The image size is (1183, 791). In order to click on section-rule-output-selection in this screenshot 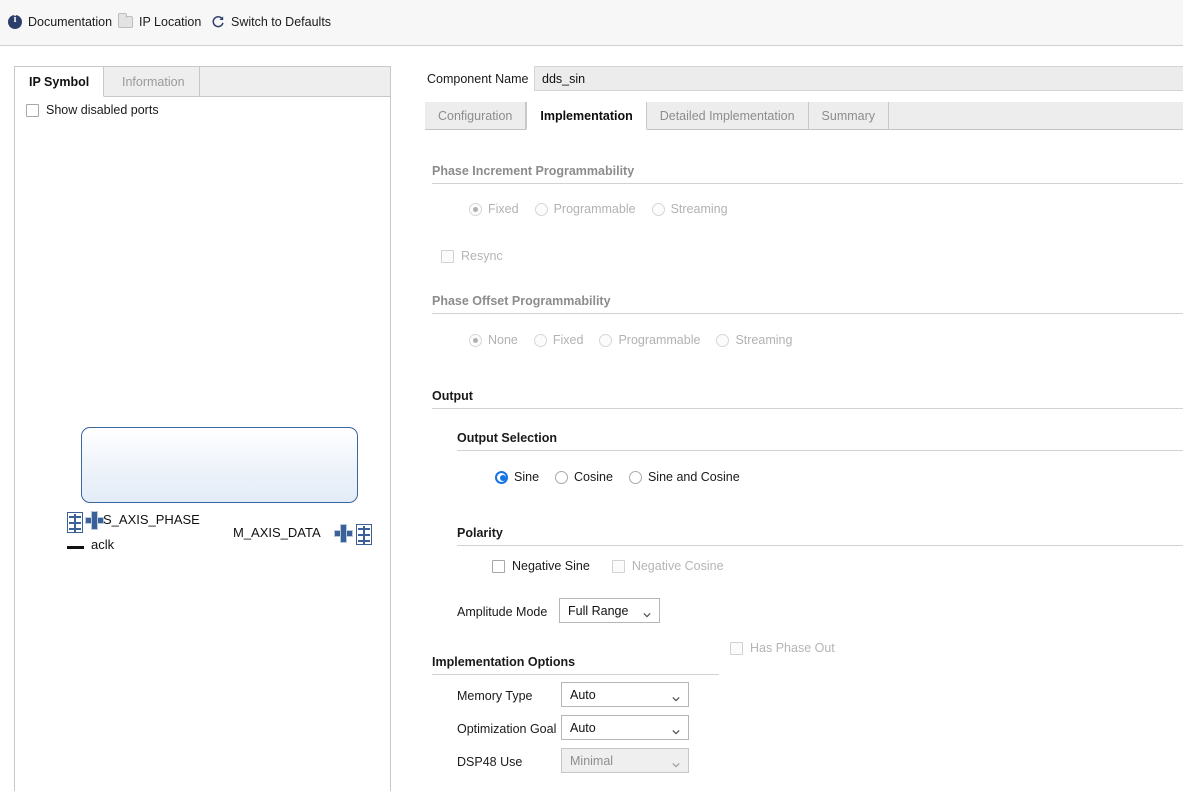, I will do `click(820, 450)`.